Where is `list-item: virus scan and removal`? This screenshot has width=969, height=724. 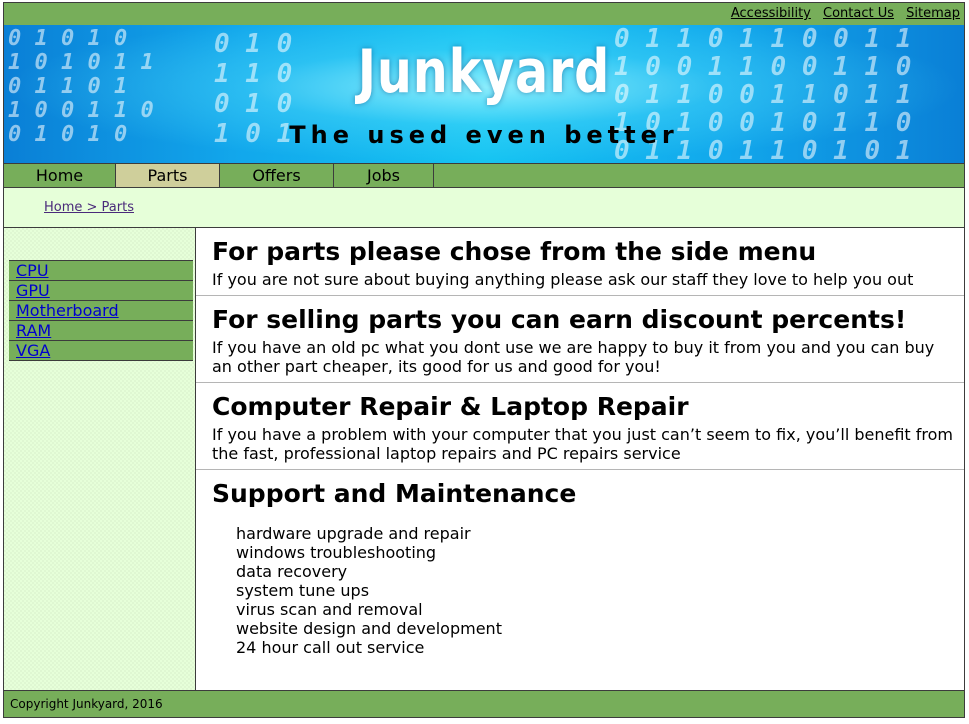
list-item: virus scan and removal is located at coordinates (329, 609).